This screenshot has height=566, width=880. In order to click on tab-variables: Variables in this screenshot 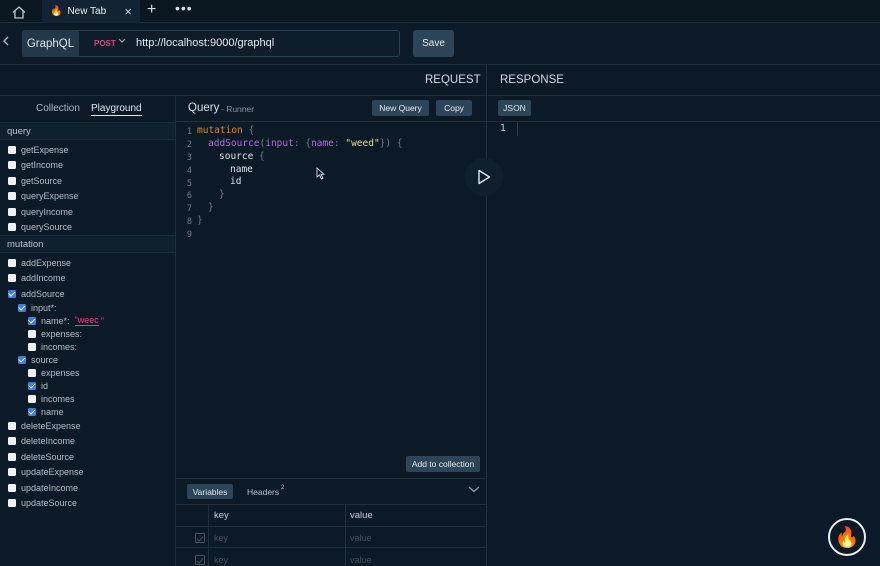, I will do `click(210, 491)`.